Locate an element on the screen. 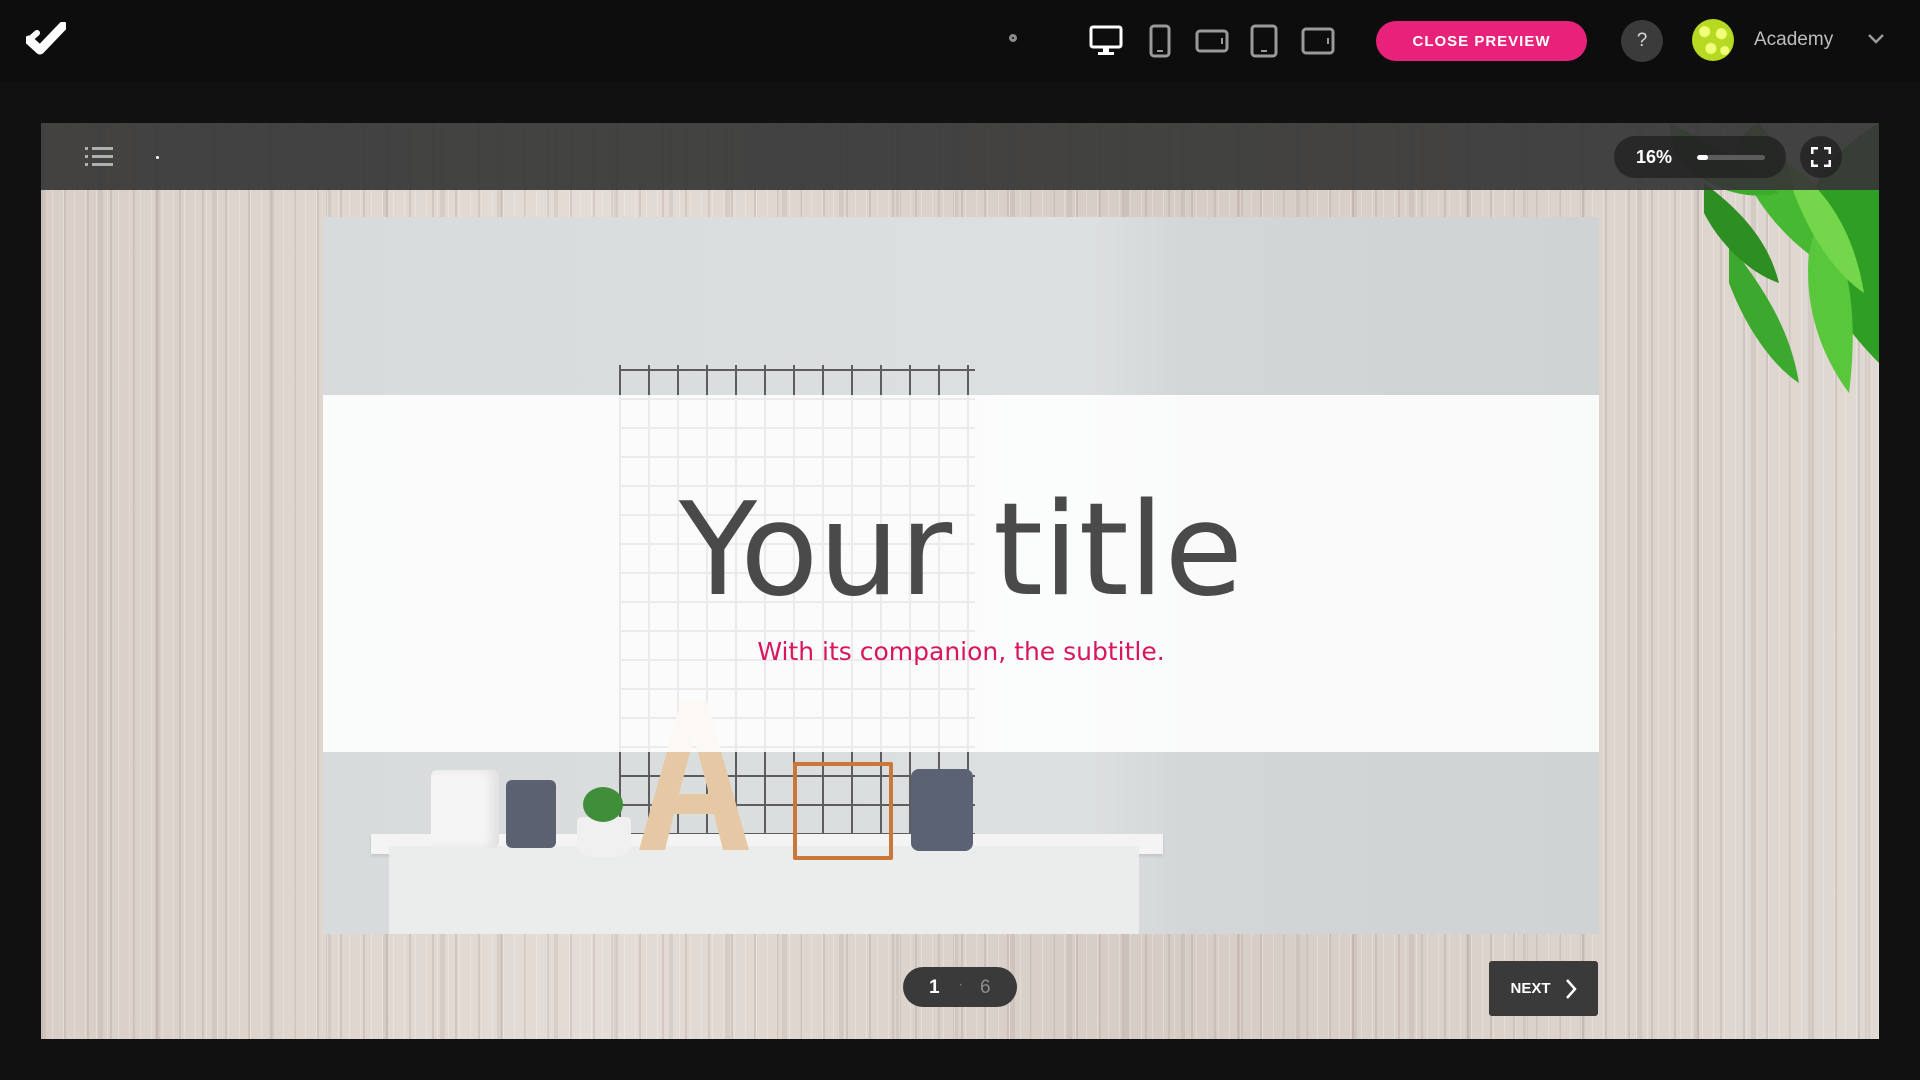 The height and width of the screenshot is (1080, 1920). total-pages: 6 is located at coordinates (985, 987).